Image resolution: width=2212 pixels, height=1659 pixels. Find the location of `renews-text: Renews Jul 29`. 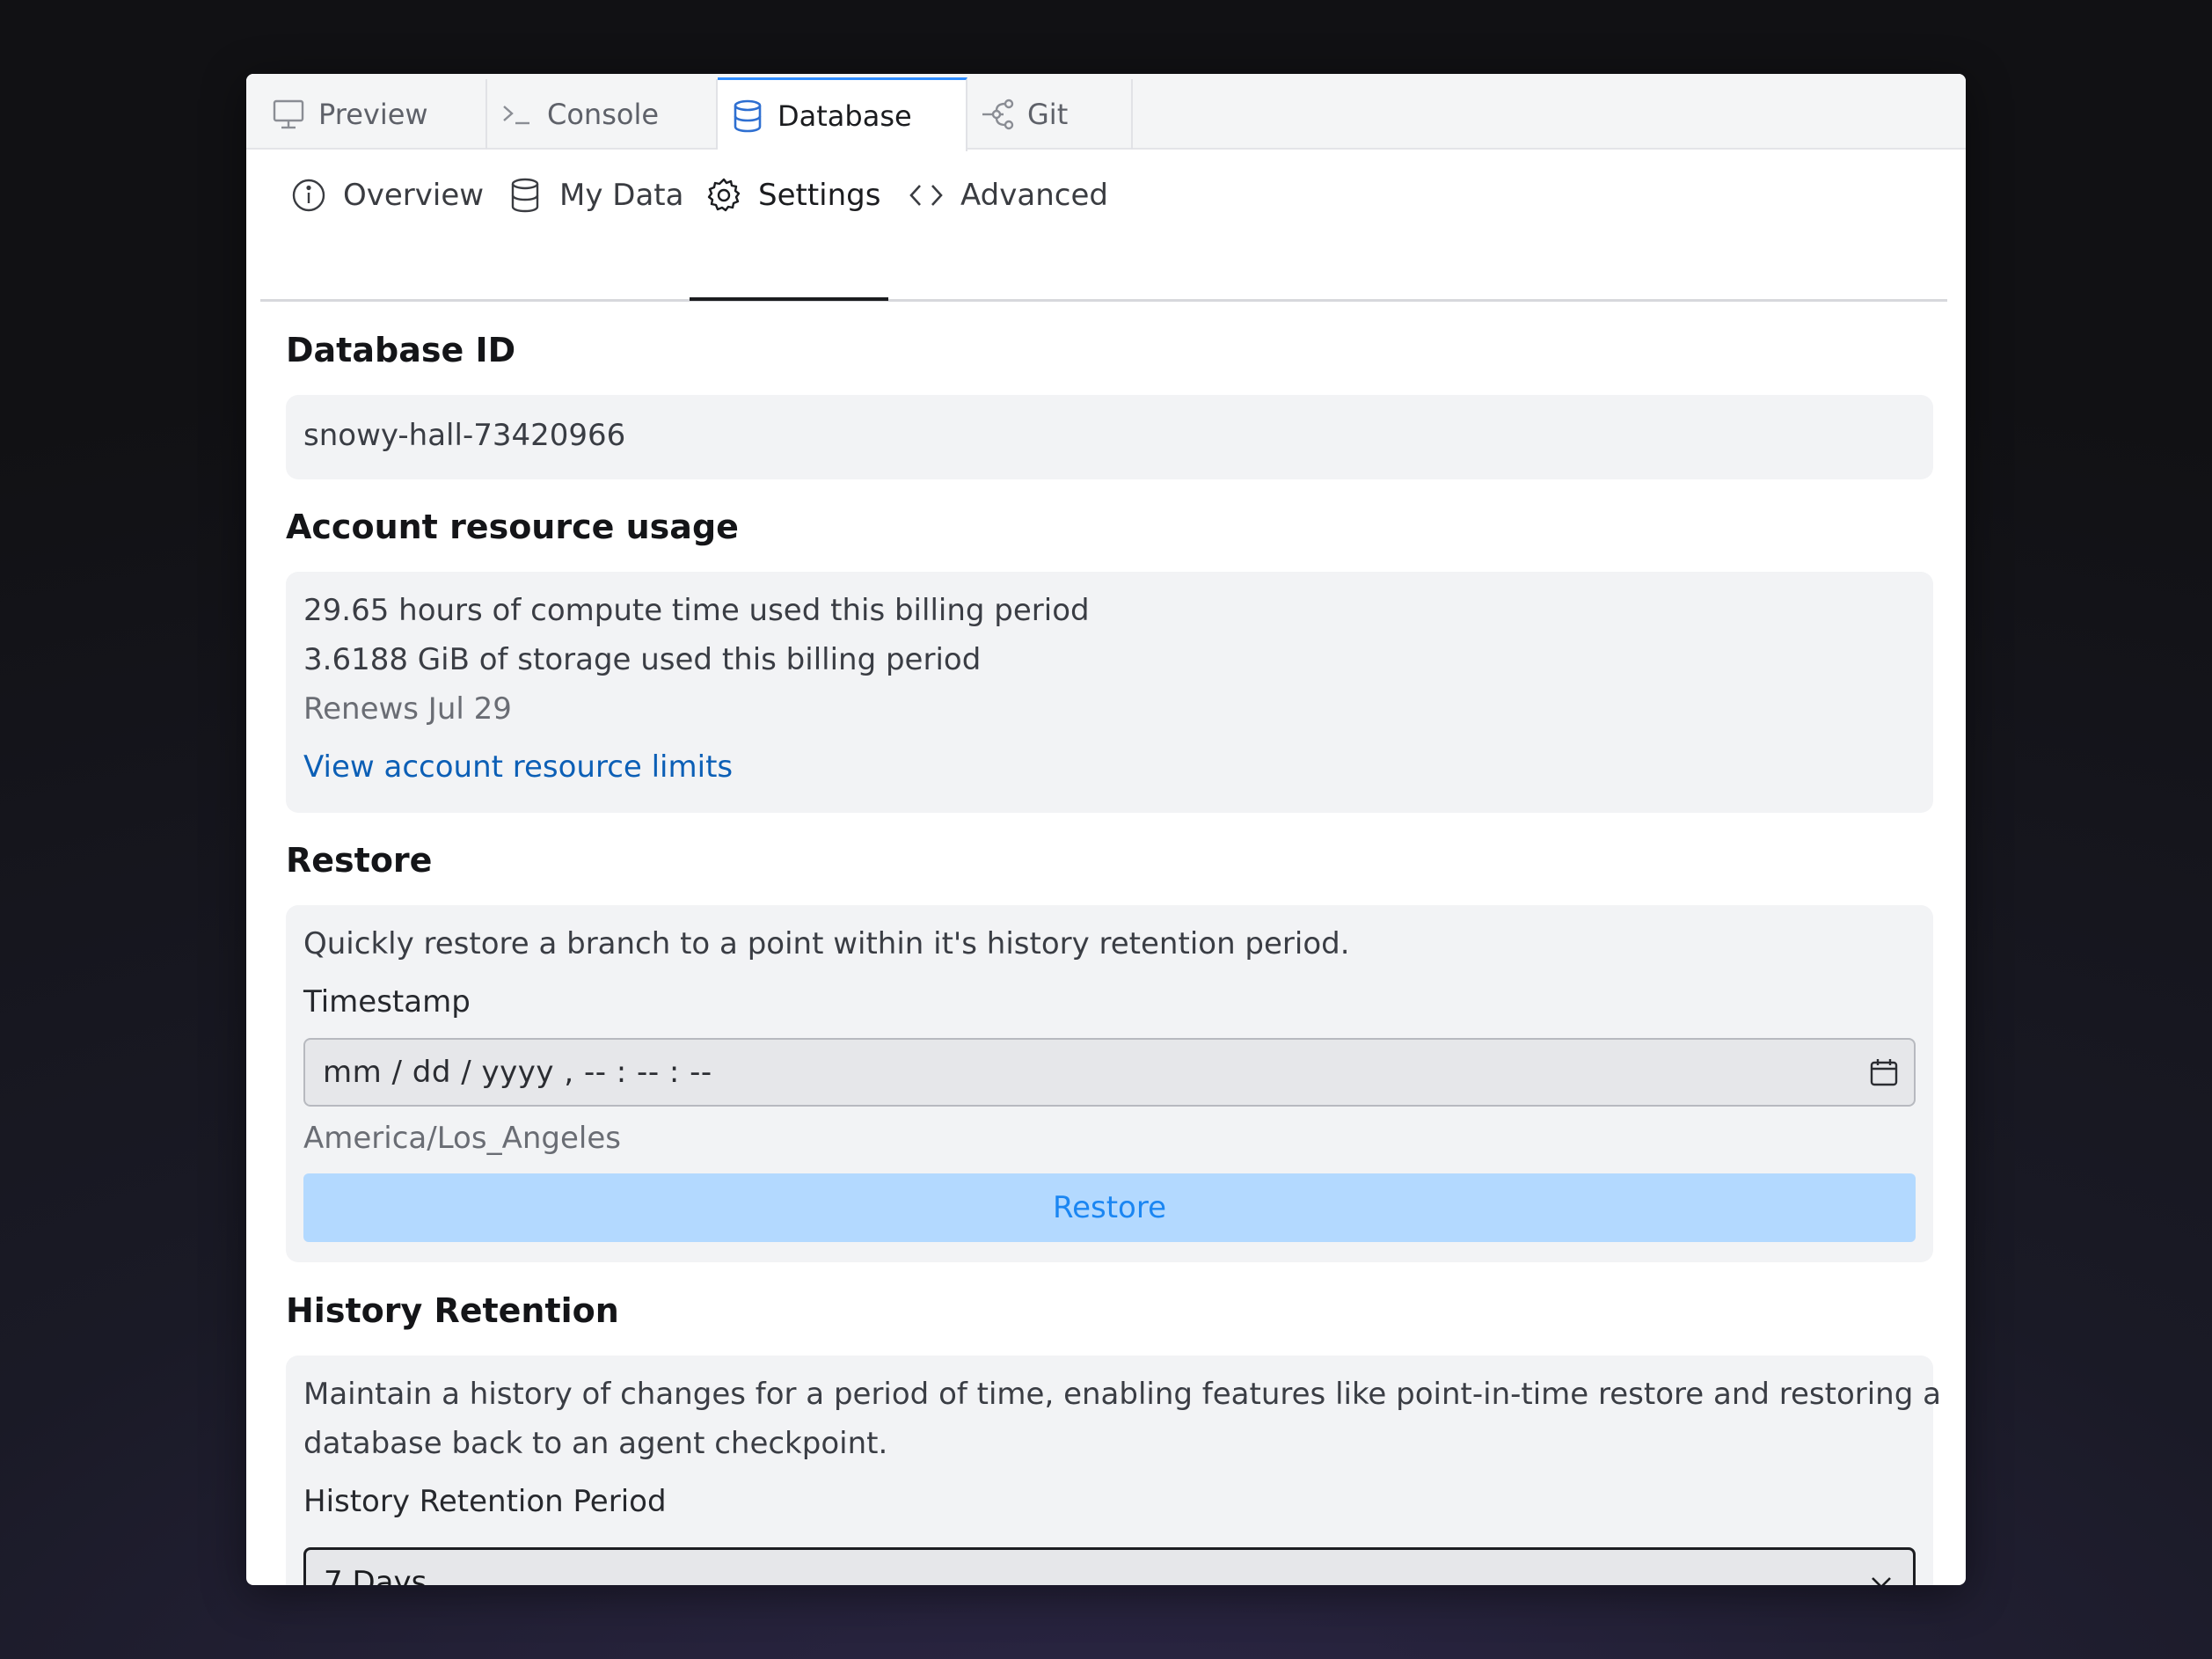

renews-text: Renews Jul 29 is located at coordinates (407, 709).